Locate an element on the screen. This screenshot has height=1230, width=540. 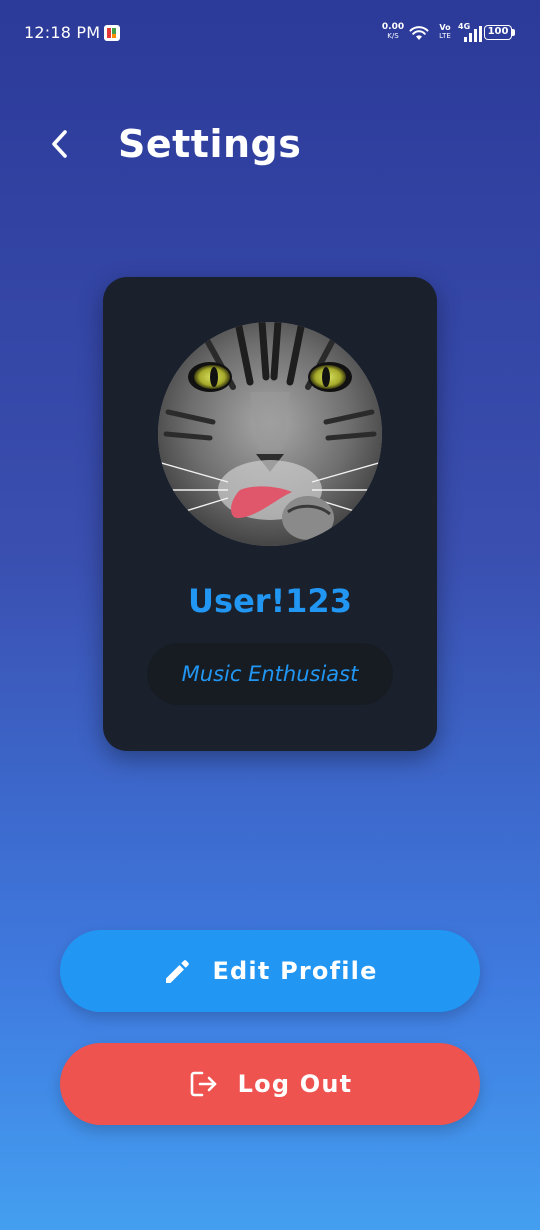
signal-icon is located at coordinates (473, 34).